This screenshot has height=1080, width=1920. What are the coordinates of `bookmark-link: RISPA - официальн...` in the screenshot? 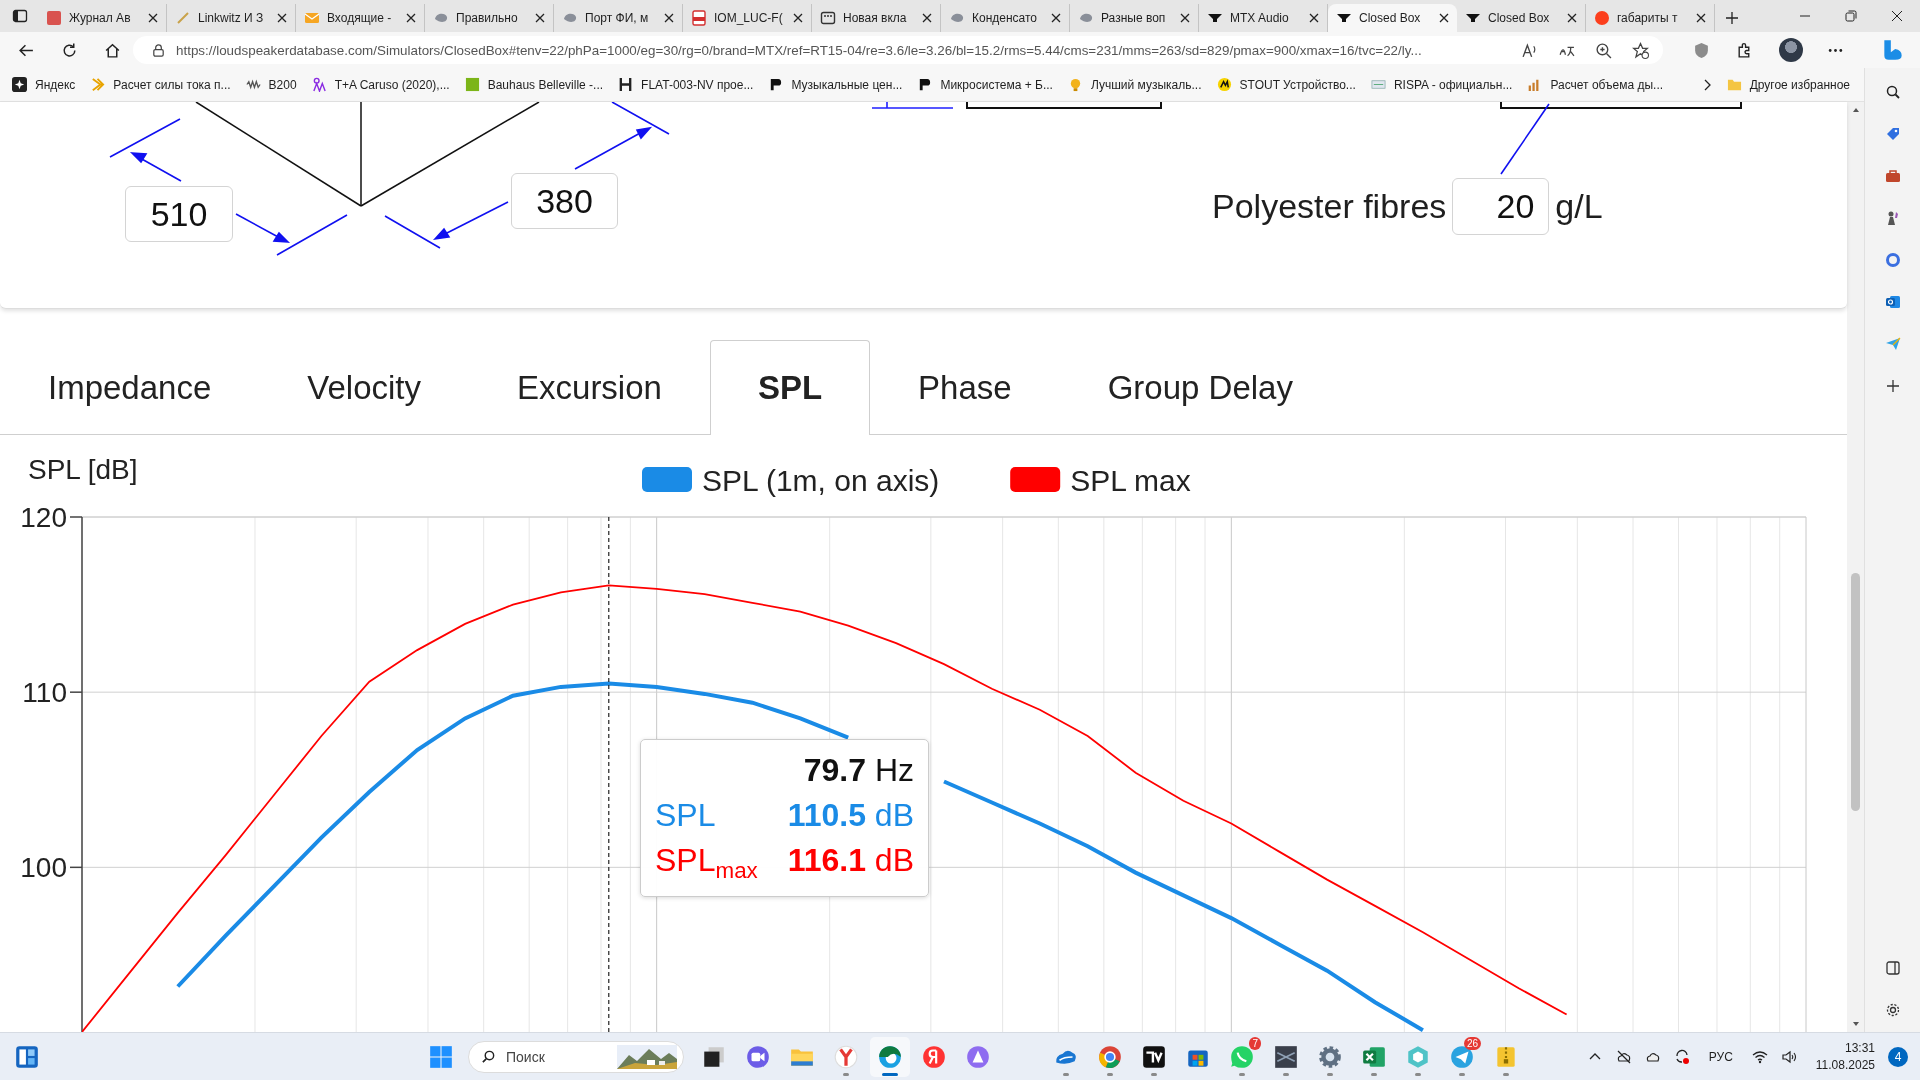 It's located at (1441, 84).